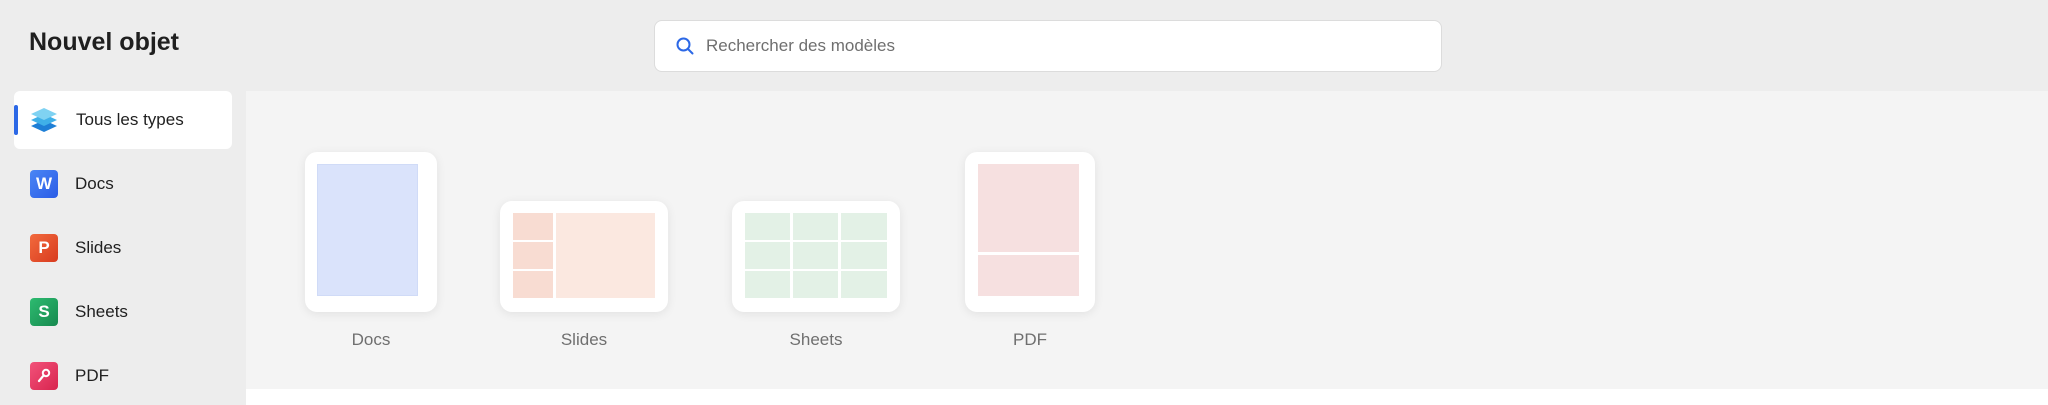  I want to click on slides-p-icon: P, so click(44, 248).